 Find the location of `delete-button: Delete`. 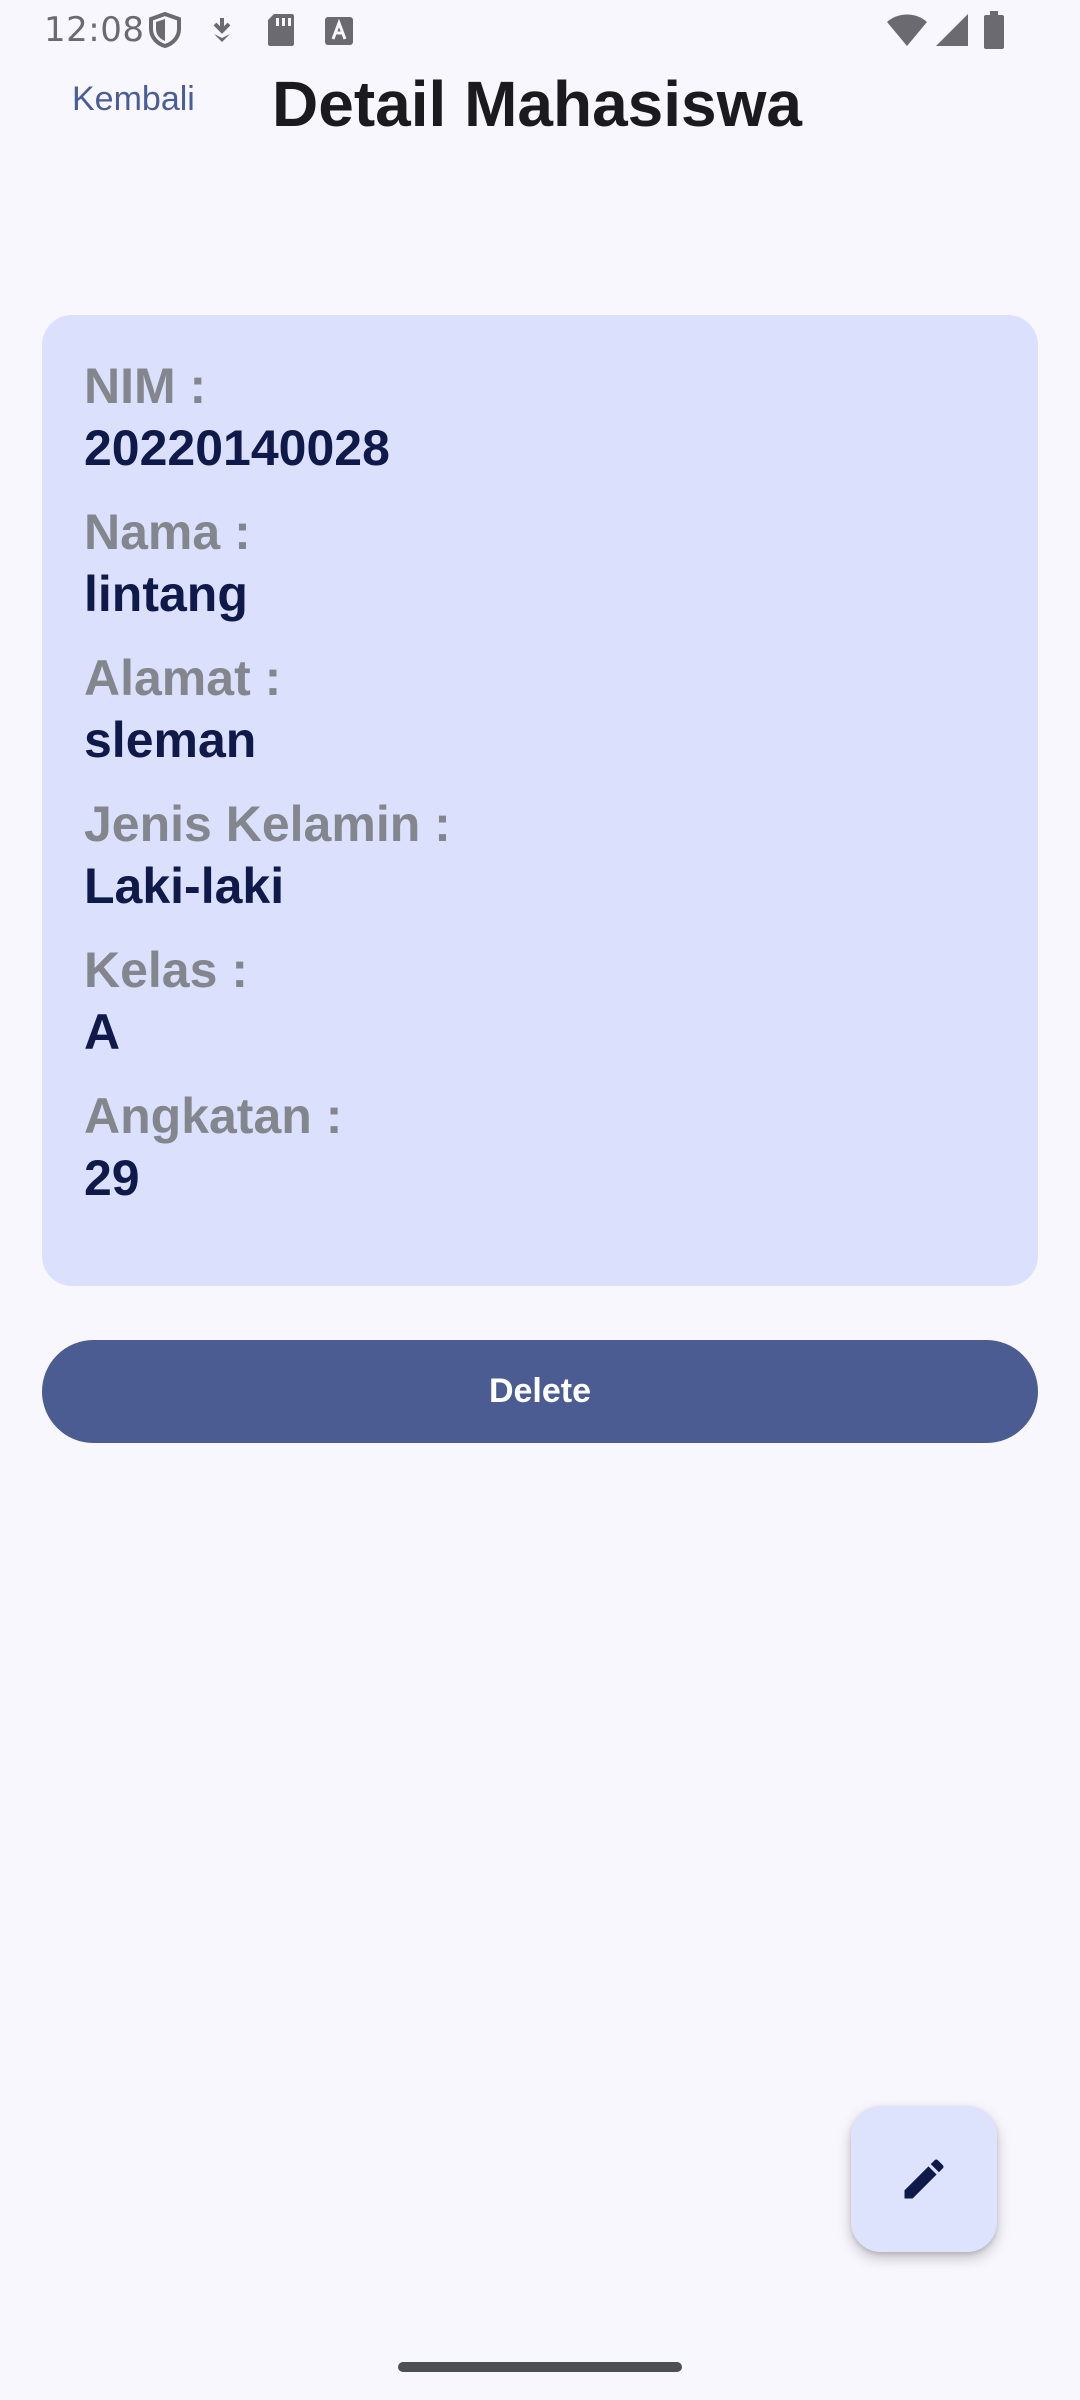

delete-button: Delete is located at coordinates (540, 1391).